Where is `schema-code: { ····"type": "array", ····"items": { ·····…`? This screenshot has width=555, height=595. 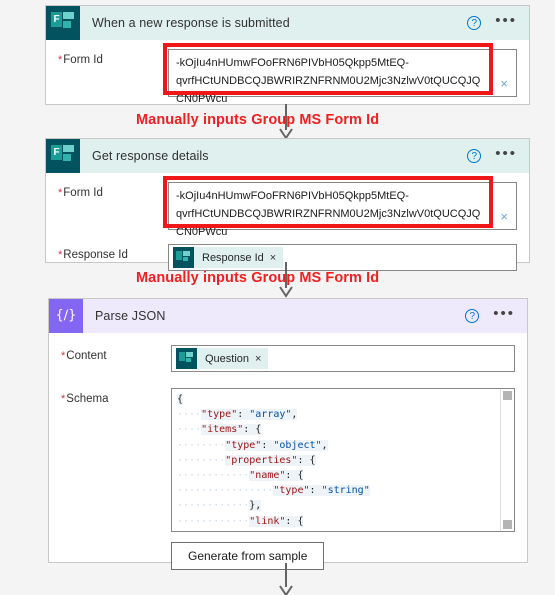 schema-code: { ····"type": "array", ····"items": { ·····… is located at coordinates (343, 460).